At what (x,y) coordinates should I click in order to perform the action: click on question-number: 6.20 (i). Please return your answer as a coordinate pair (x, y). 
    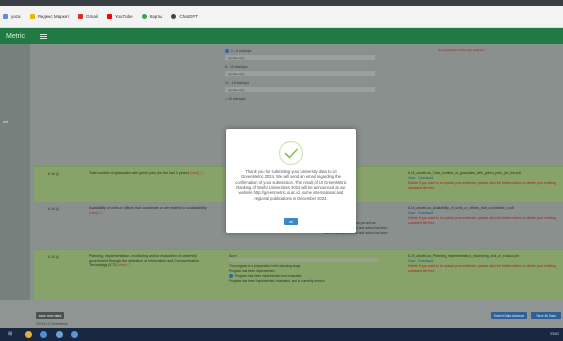
    Looking at the image, I should click on (54, 257).